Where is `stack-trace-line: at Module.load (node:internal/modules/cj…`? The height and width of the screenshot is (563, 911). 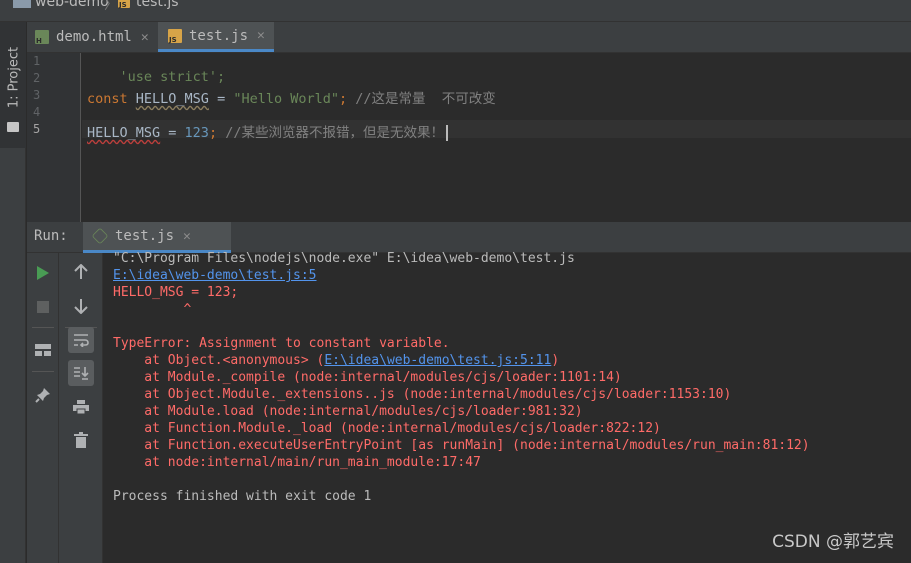 stack-trace-line: at Module.load (node:internal/modules/cj… is located at coordinates (348, 411).